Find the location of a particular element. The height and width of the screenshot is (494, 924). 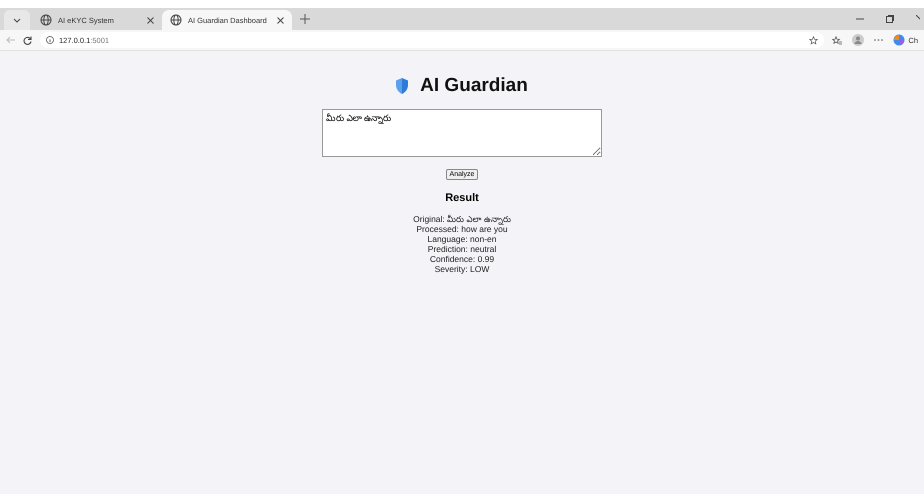

page-title: AI Guardian is located at coordinates (474, 86).